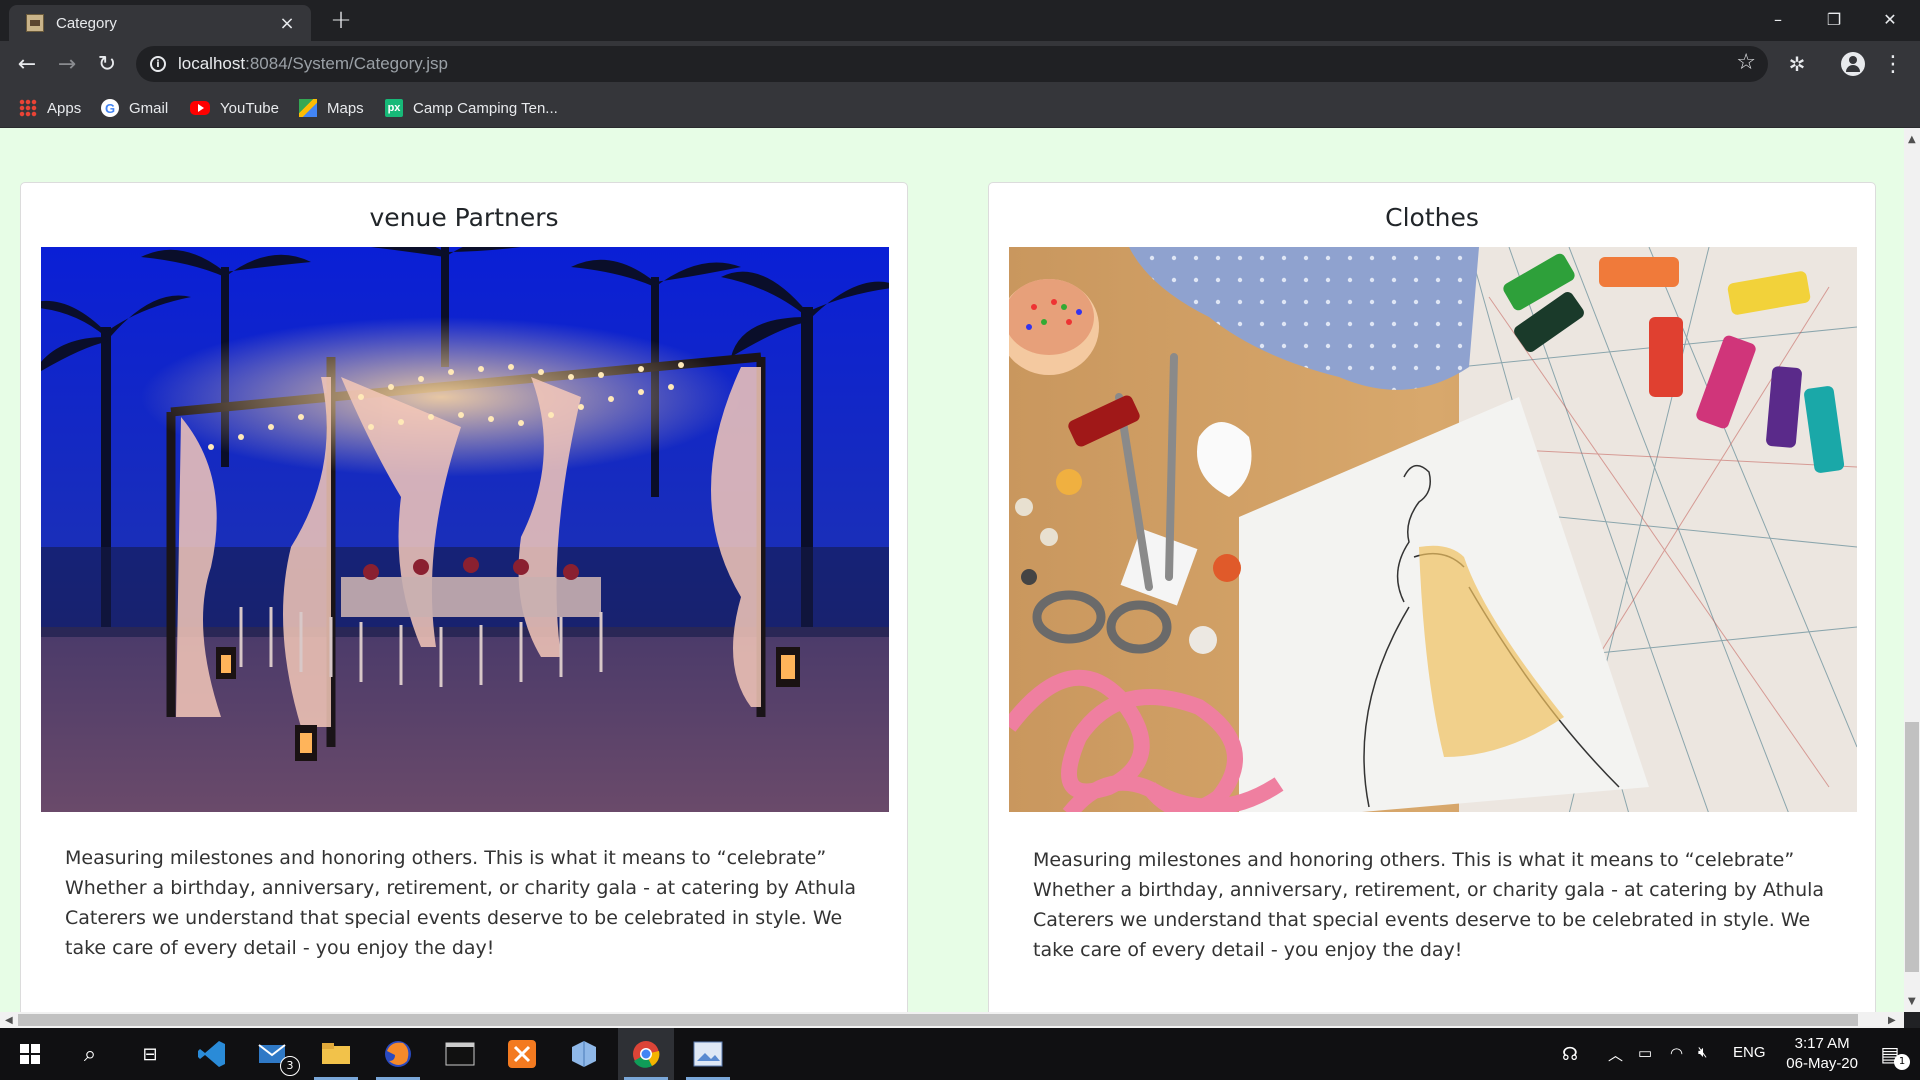 Image resolution: width=1920 pixels, height=1080 pixels. Describe the element at coordinates (952, 64) in the screenshot. I see `address-bar: i localhost:8084/System/Category.jsp ☆` at that location.